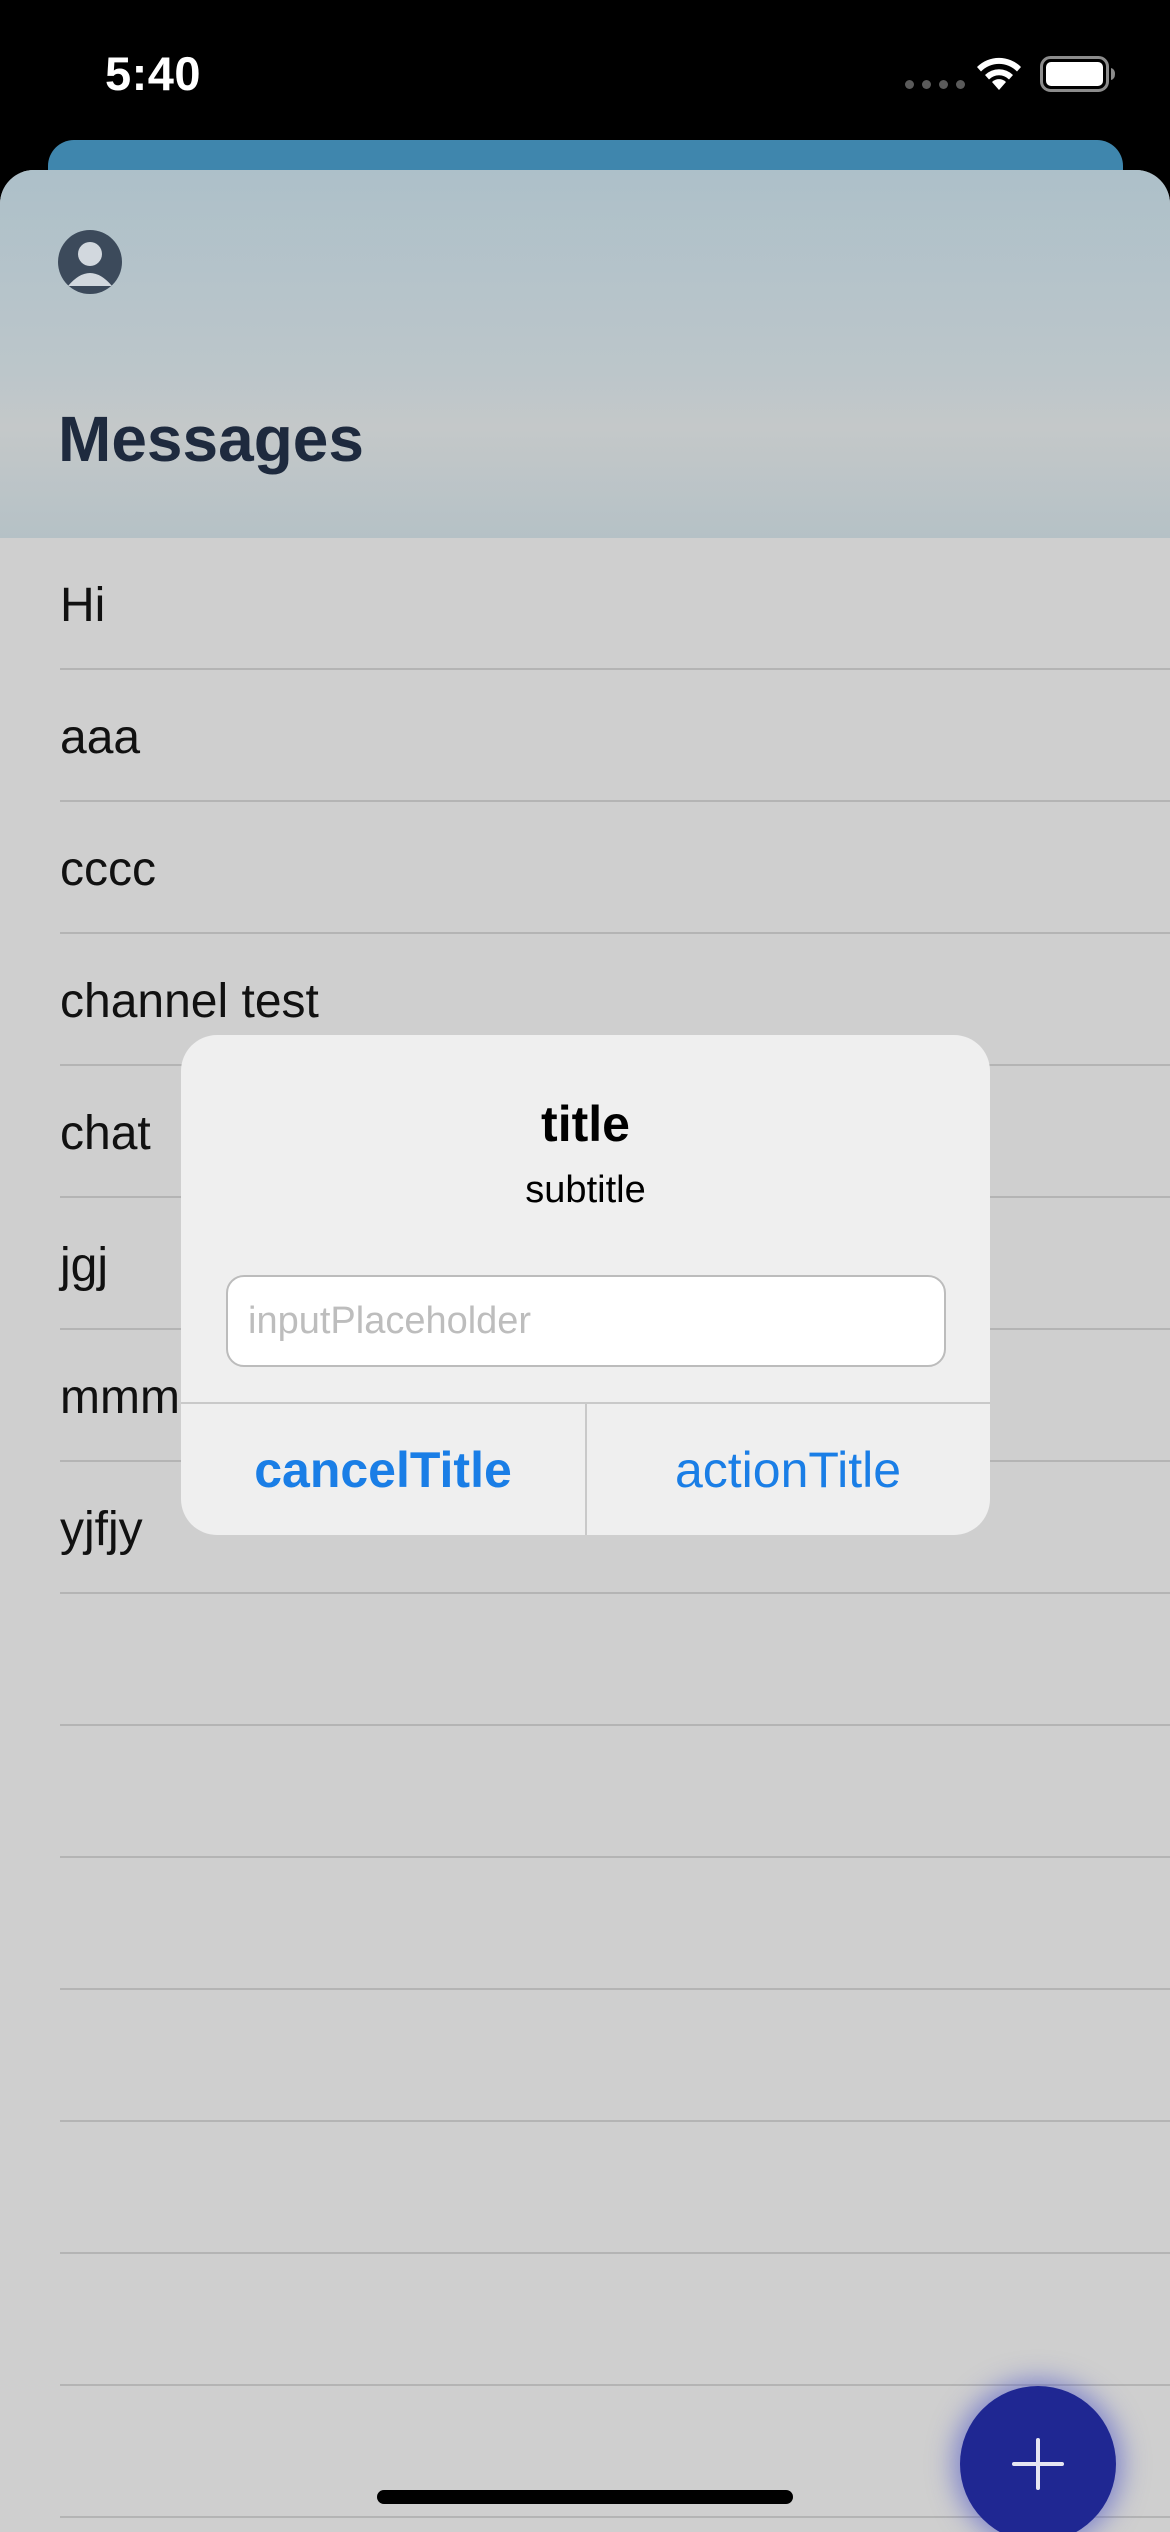  I want to click on list-item-label: channel test, so click(189, 1001).